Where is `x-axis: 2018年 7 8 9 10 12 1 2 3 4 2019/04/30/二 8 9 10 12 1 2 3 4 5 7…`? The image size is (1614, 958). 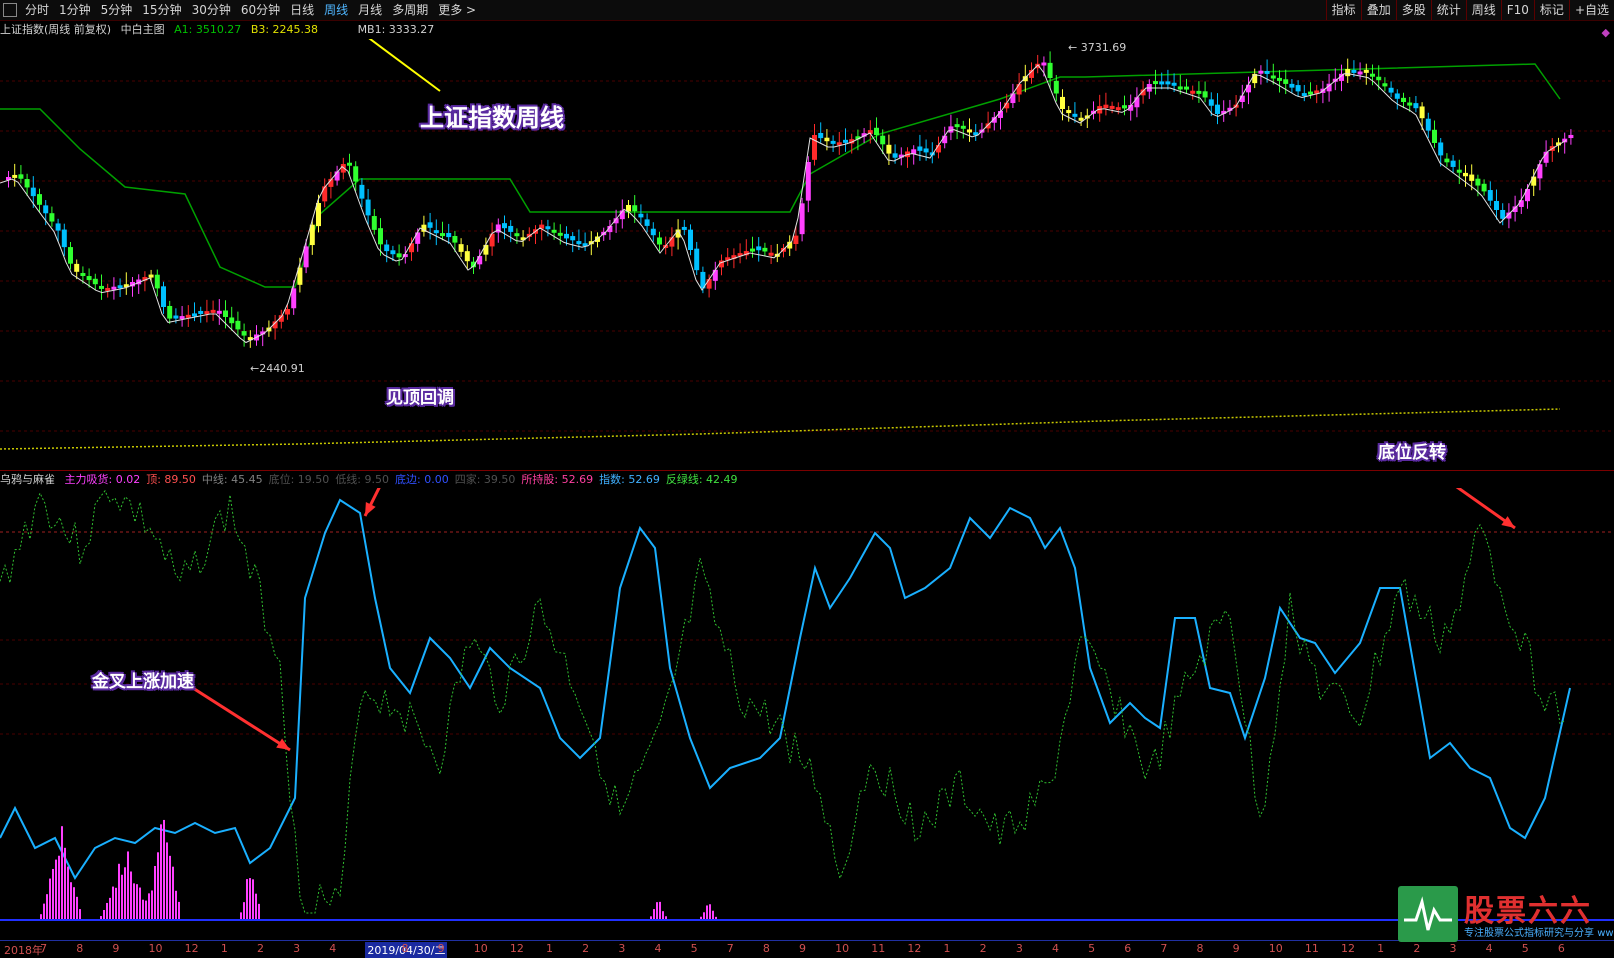
x-axis: 2018年 7 8 9 10 12 1 2 3 4 2019/04/30/二 8 9 10 12 1 2 3 4 5 7… is located at coordinates (807, 949).